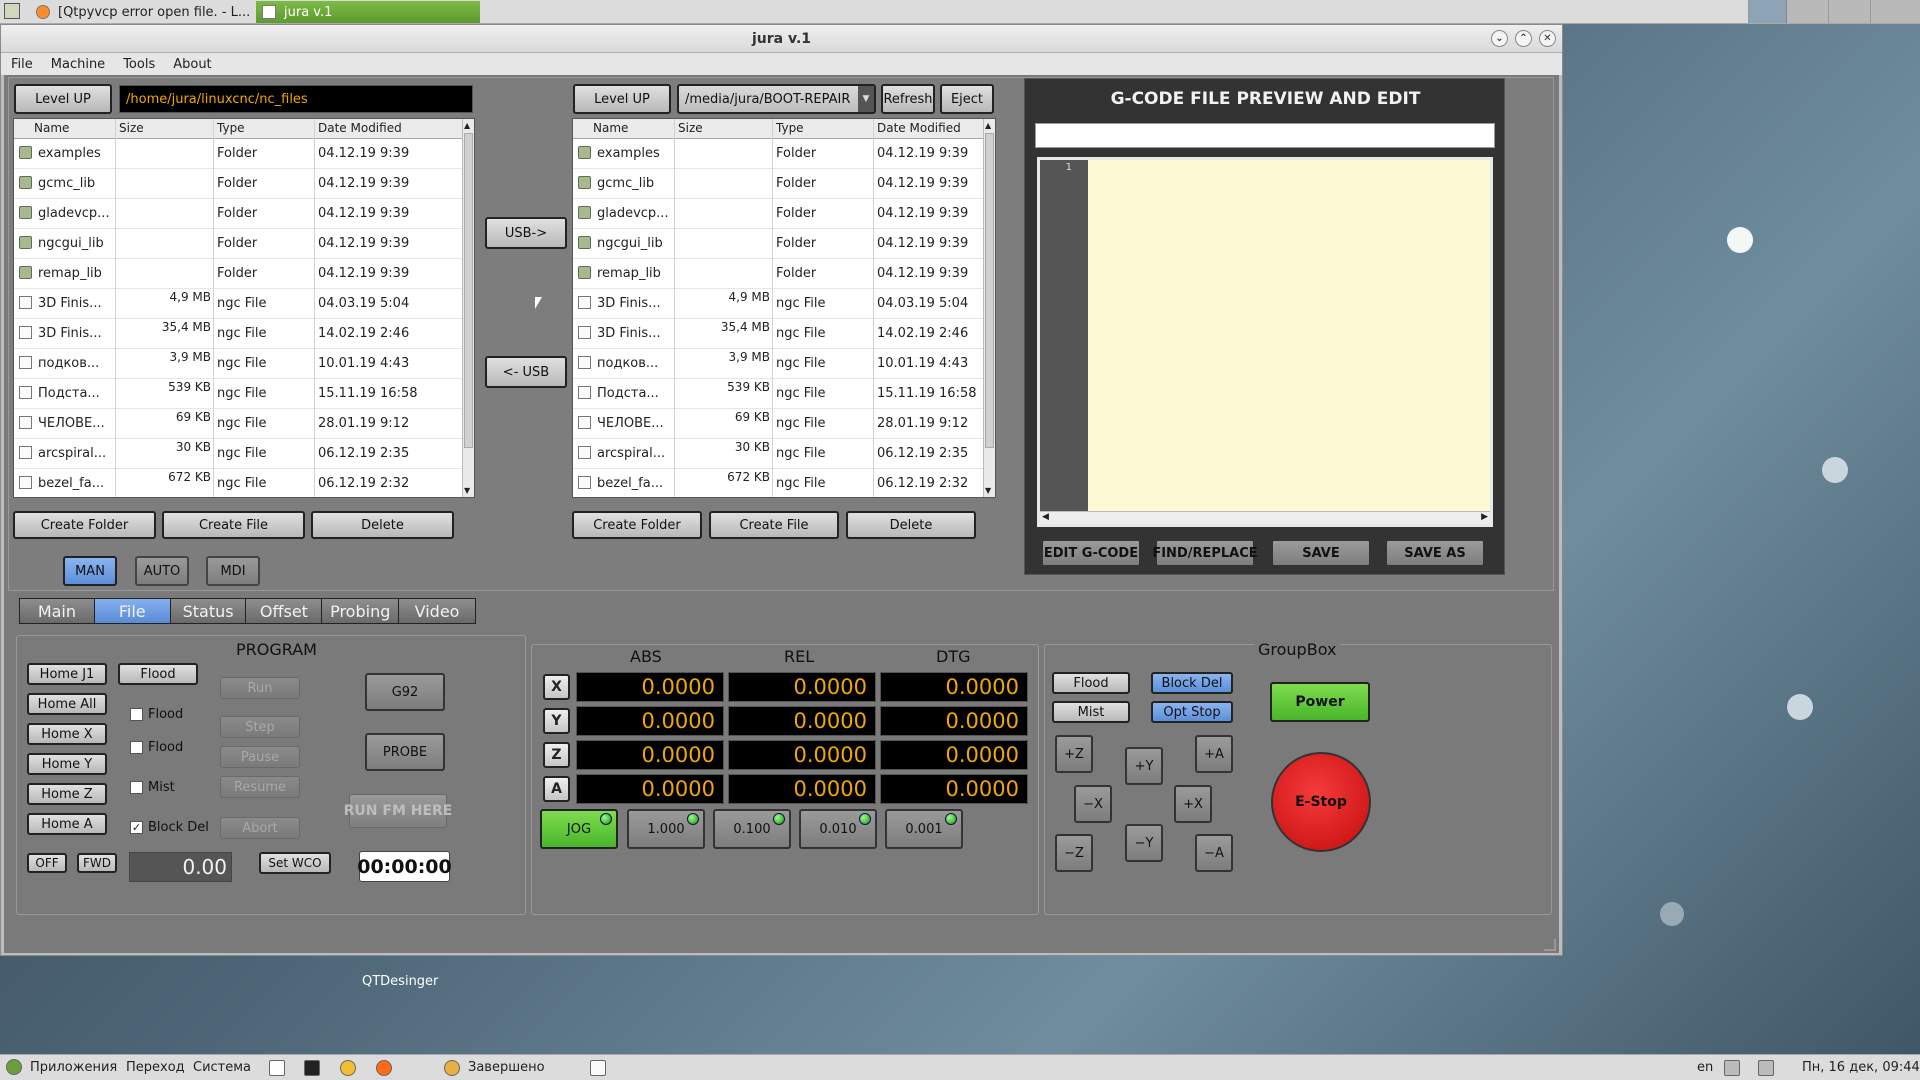 This screenshot has width=1920, height=1080. What do you see at coordinates (384, 1068) in the screenshot?
I see `firefox-icon` at bounding box center [384, 1068].